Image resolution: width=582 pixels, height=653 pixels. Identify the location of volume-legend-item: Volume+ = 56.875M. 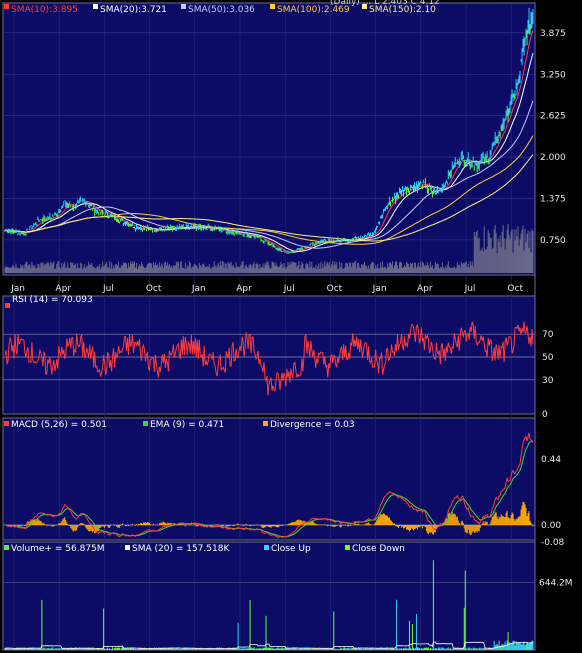
(58, 549).